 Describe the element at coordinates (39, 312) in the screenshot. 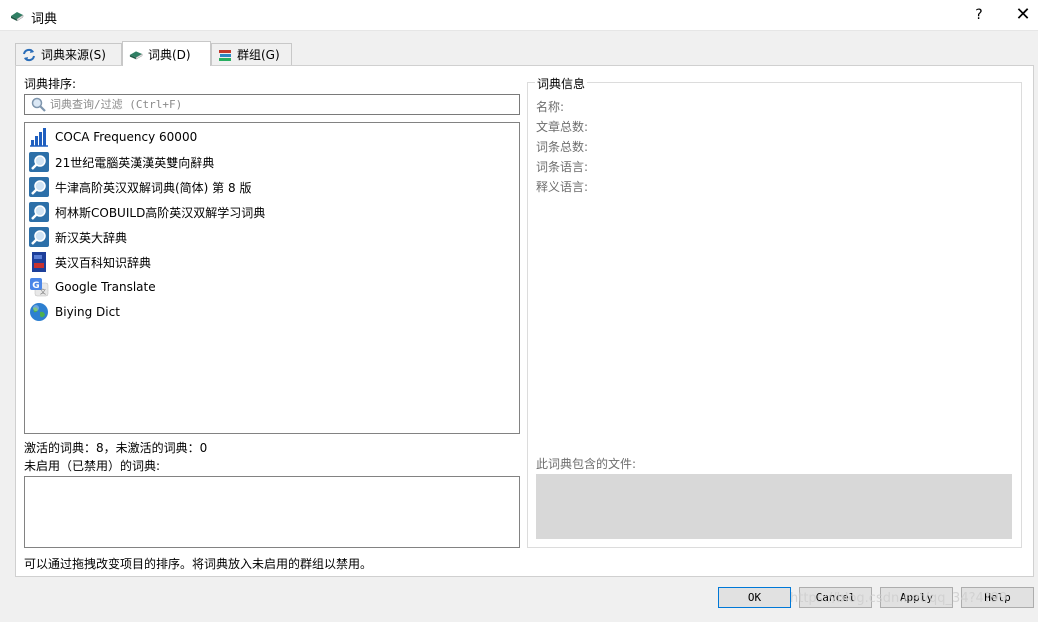

I see `globe-icon` at that location.